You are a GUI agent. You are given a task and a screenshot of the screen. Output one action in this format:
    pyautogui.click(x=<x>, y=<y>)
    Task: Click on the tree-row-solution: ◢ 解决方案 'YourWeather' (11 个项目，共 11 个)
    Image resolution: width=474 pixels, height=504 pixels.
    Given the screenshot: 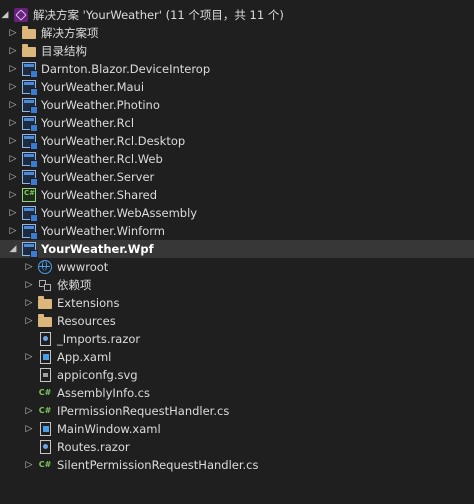 What is the action you would take?
    pyautogui.click(x=237, y=15)
    